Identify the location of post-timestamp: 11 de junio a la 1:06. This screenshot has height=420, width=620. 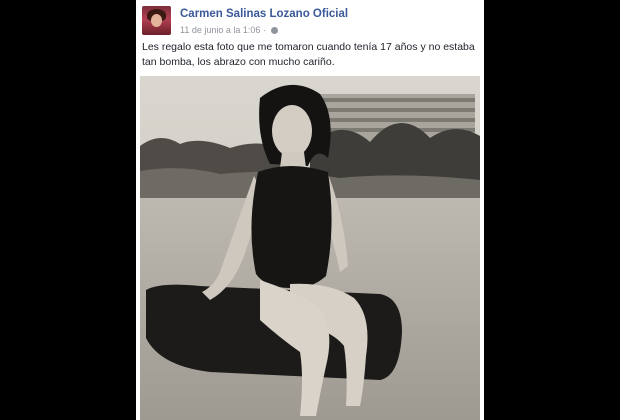
(220, 30).